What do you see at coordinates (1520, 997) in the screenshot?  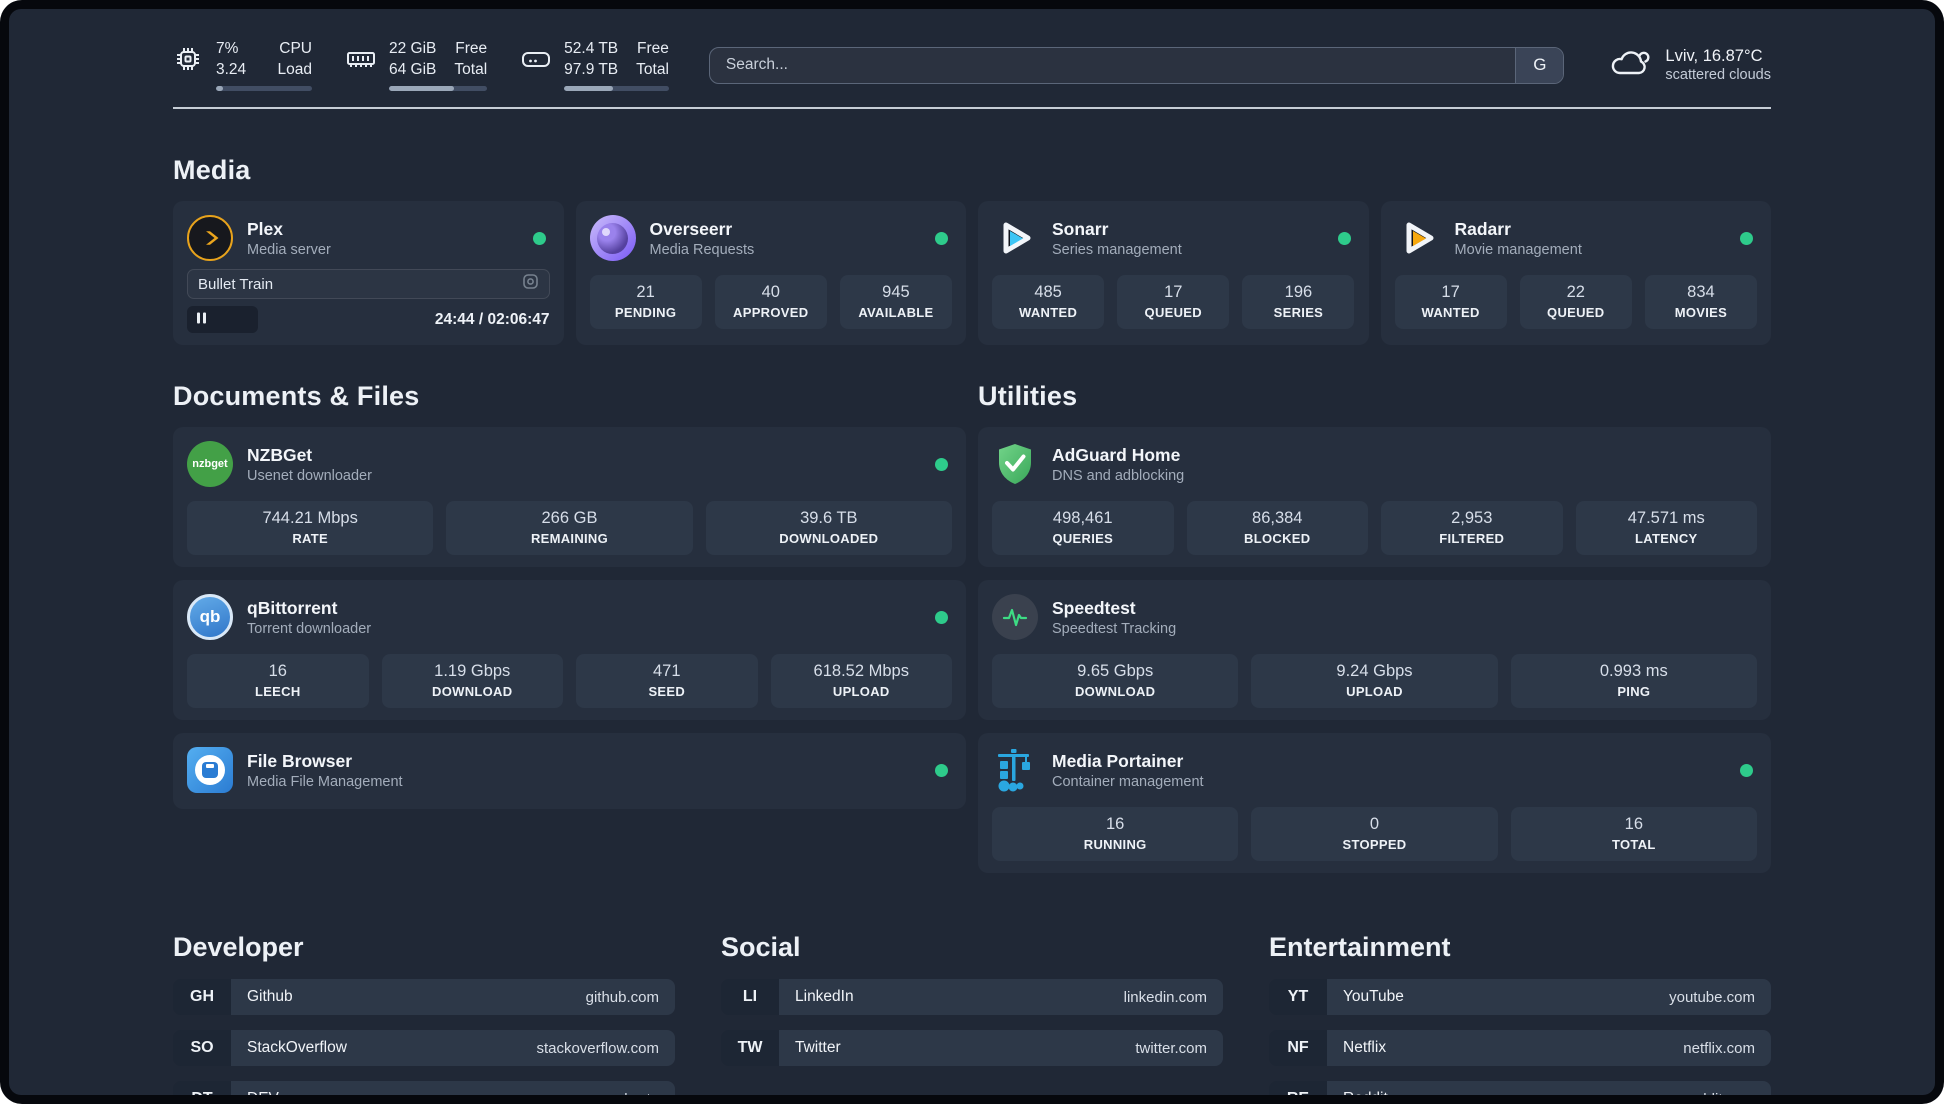 I see `bookmark-youtube: YT YouTube youtube.com` at bounding box center [1520, 997].